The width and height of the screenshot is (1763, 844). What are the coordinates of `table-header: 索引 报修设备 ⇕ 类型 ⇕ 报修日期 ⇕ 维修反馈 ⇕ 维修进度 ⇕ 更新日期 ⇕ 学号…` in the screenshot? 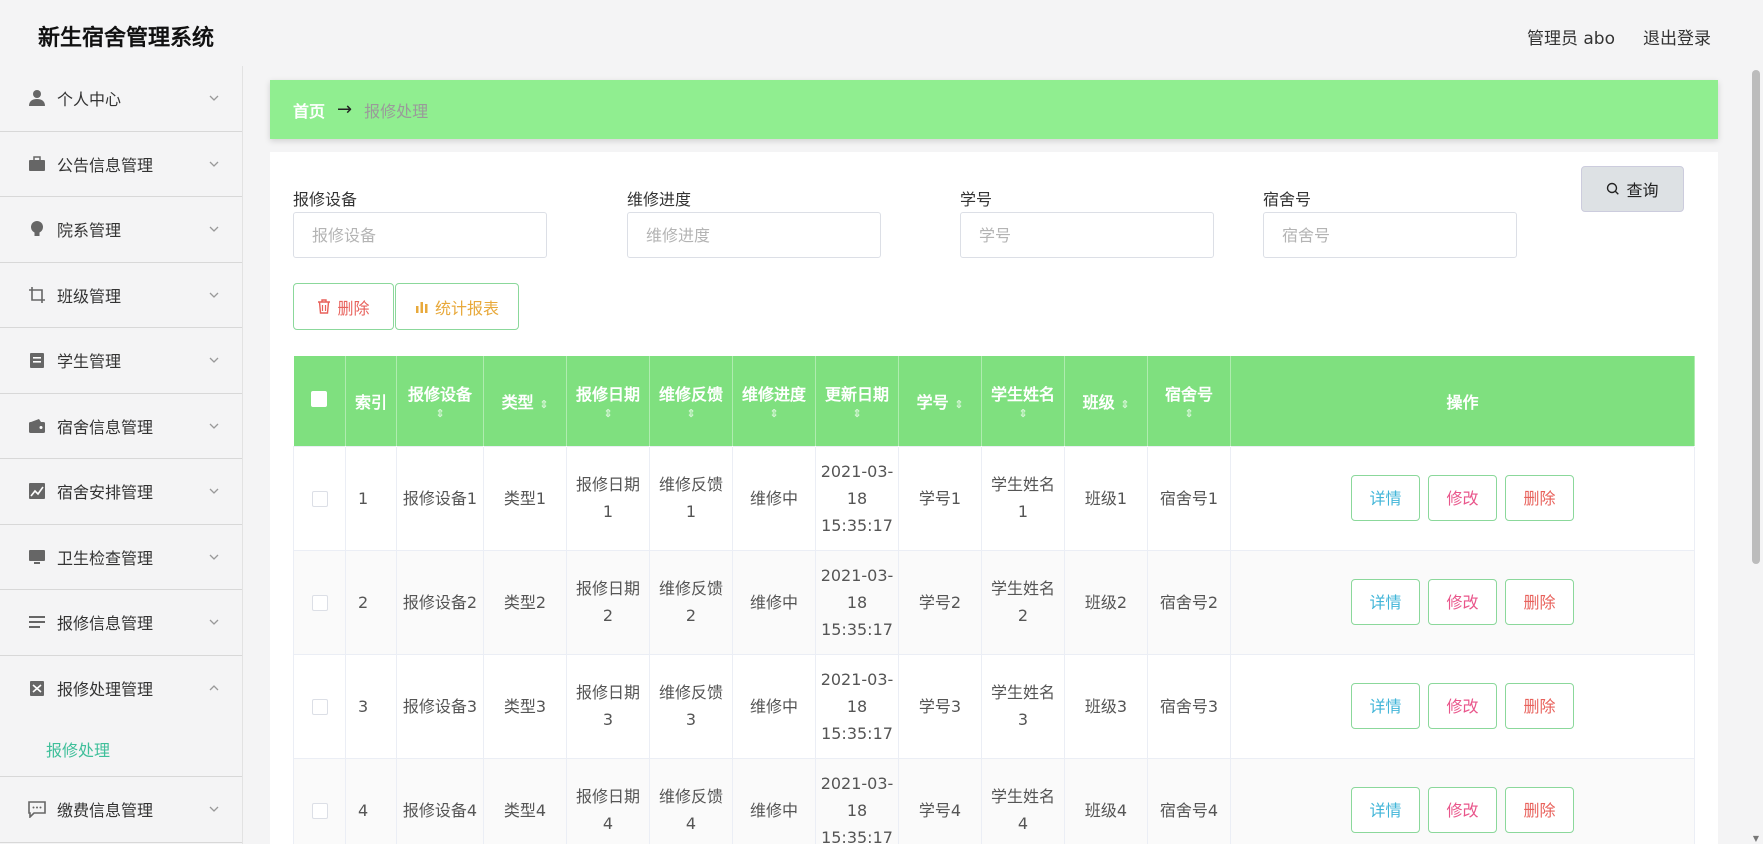 It's located at (994, 401).